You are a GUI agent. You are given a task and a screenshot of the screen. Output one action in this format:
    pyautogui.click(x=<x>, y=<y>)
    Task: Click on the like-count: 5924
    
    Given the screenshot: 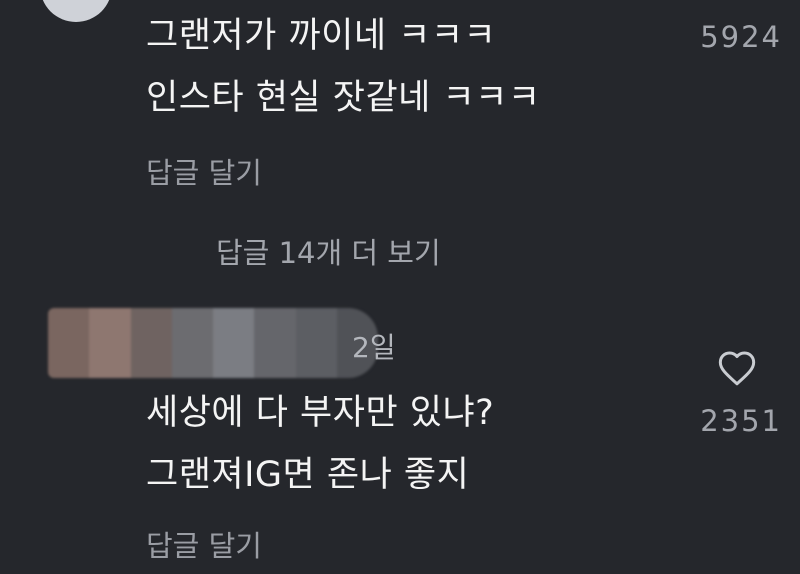 What is the action you would take?
    pyautogui.click(x=741, y=37)
    